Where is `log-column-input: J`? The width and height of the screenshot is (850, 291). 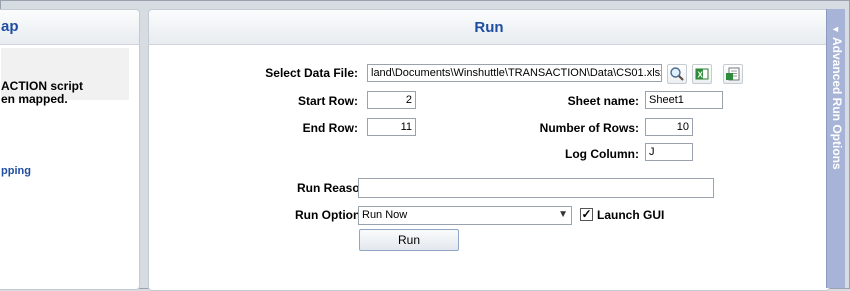
log-column-input: J is located at coordinates (669, 152).